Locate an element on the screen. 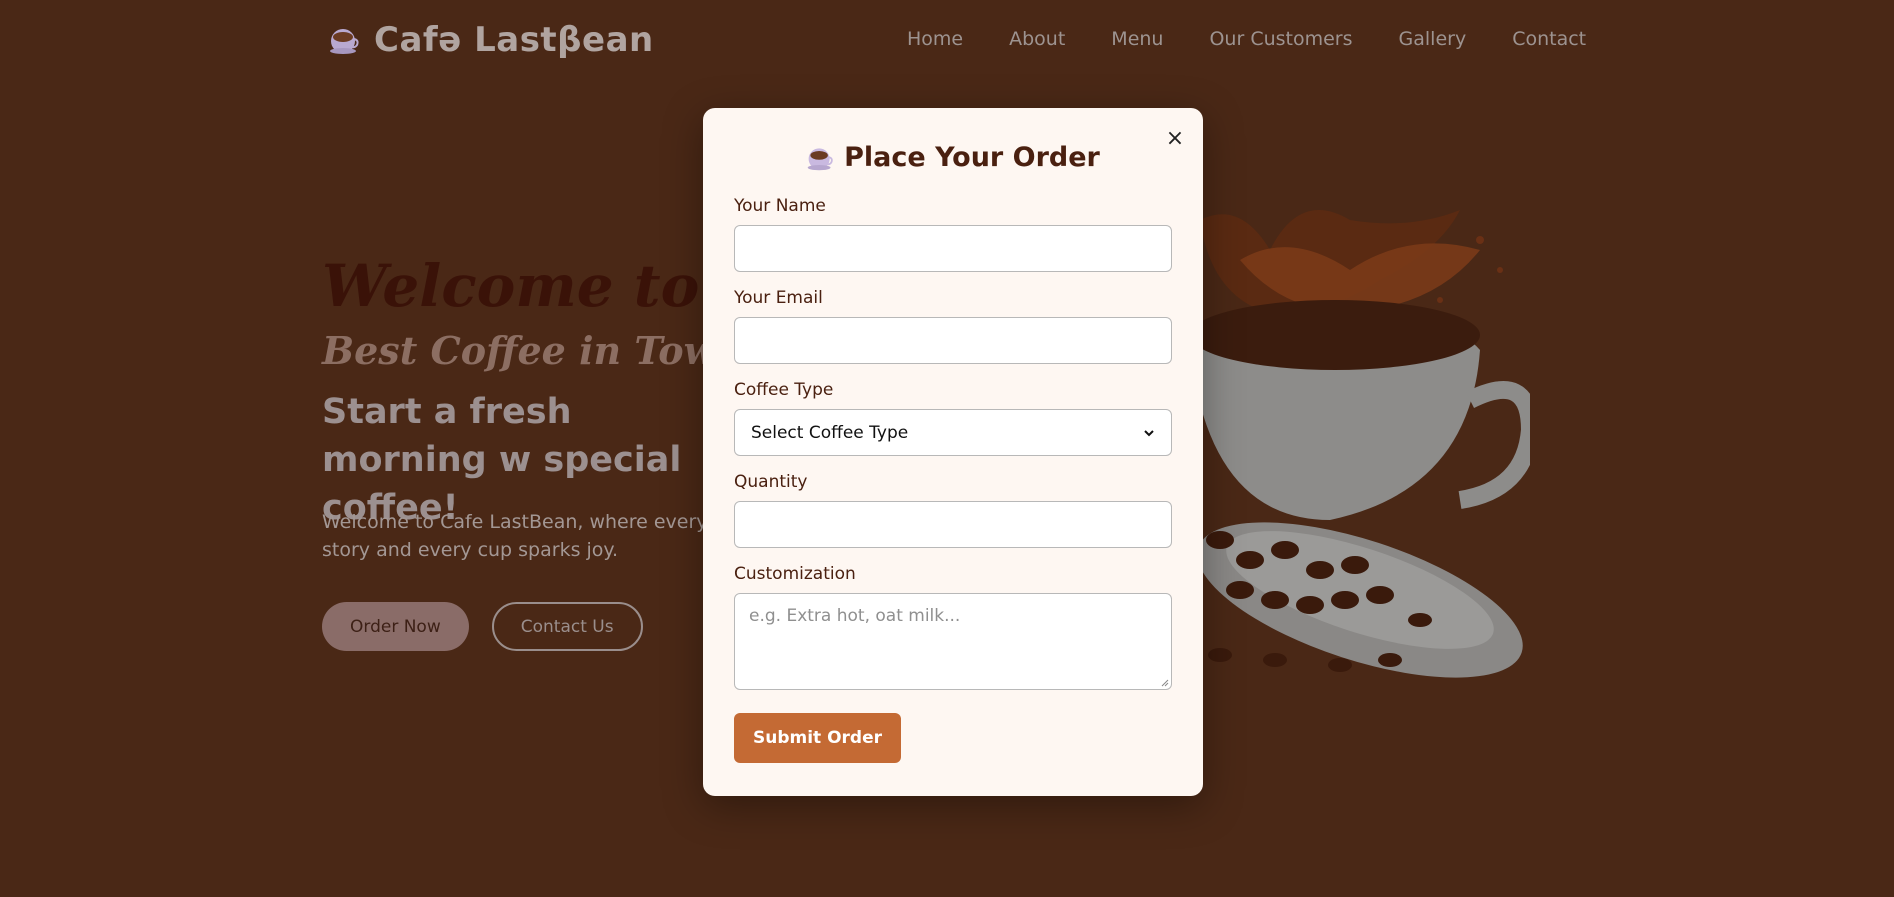 The height and width of the screenshot is (897, 1894). modal-title-text: Place Your Order is located at coordinates (972, 157).